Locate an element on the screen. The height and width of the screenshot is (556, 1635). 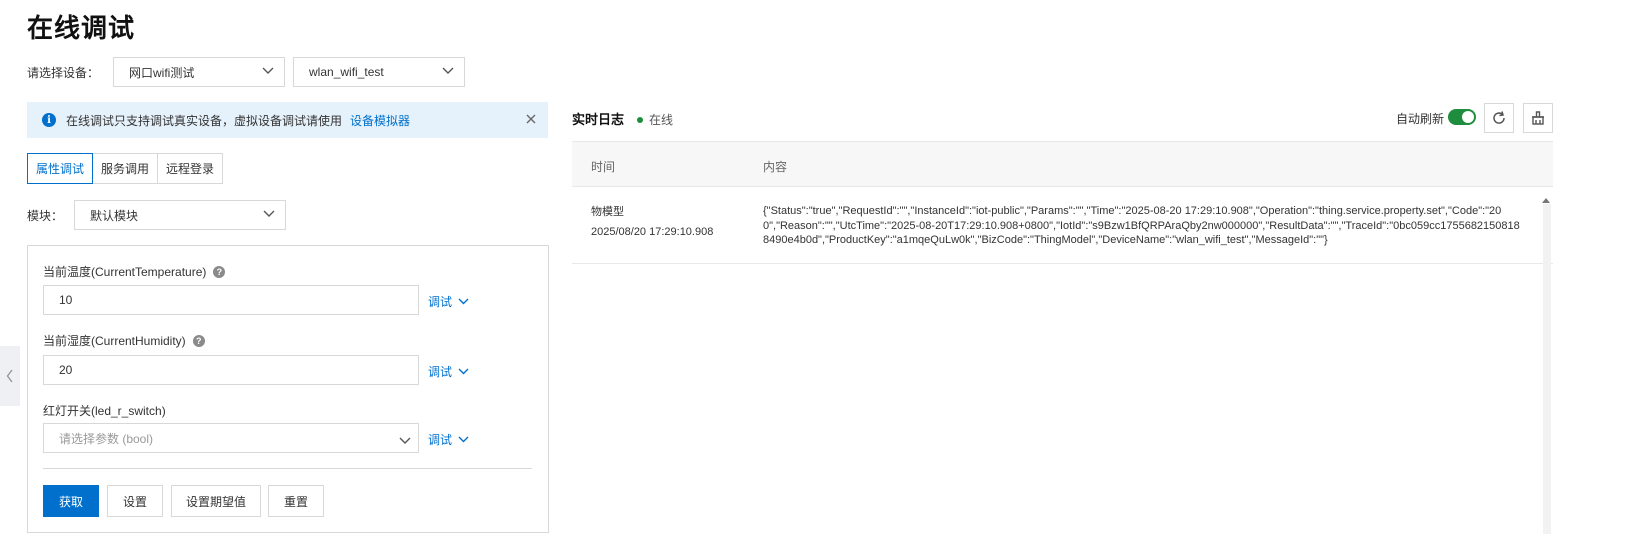
notice-text: 在线调试只支持调试真实设备，虚拟设备调试请使用 is located at coordinates (204, 120).